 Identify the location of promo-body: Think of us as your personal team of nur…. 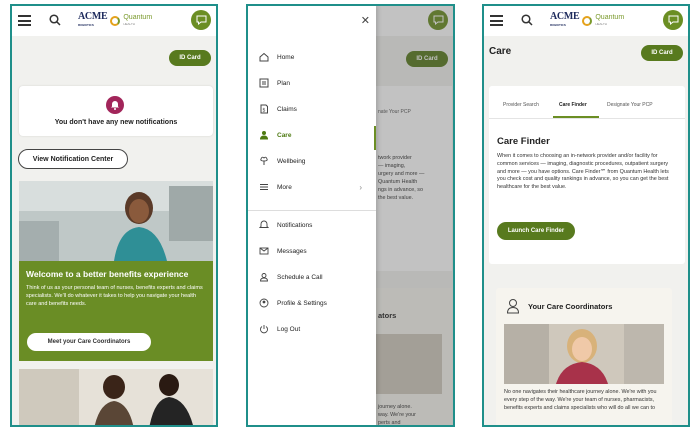
(114, 296).